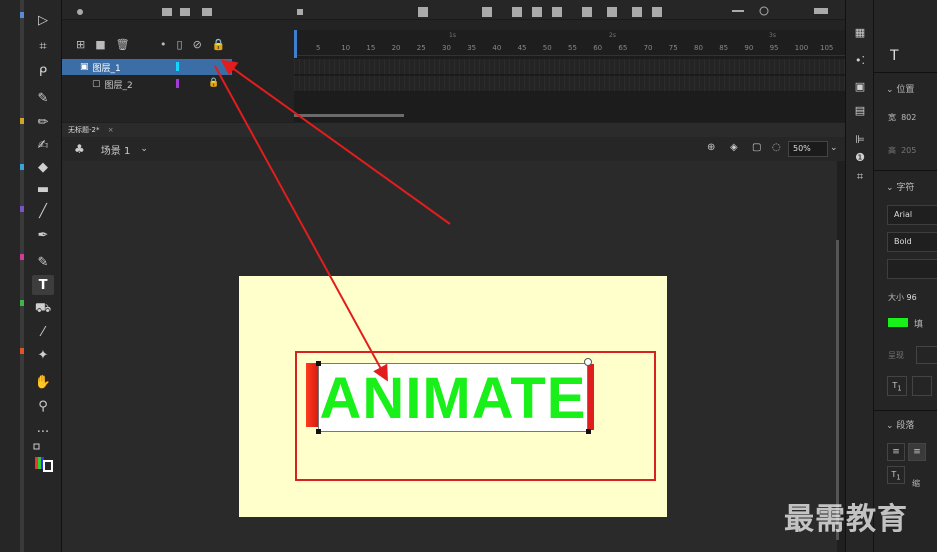  Describe the element at coordinates (598, 48) in the screenshot. I see `ruler-tick-label: 60` at that location.